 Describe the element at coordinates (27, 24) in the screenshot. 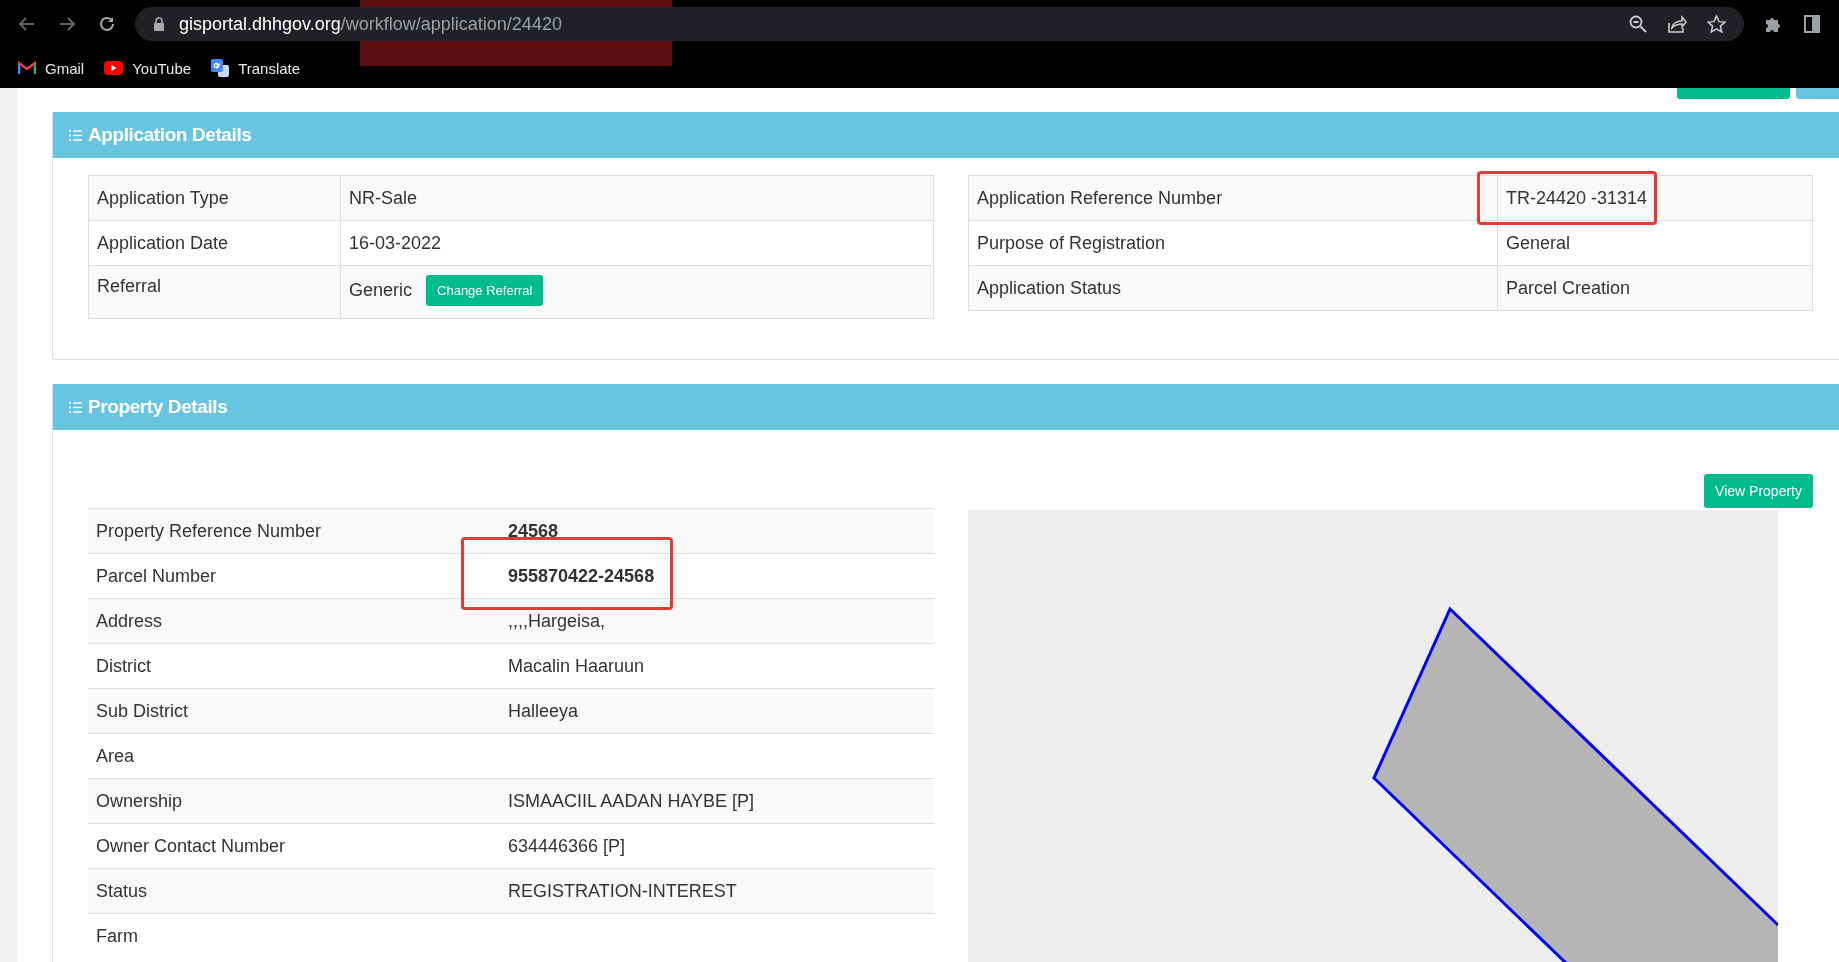

I see `back-arrow-icon` at that location.